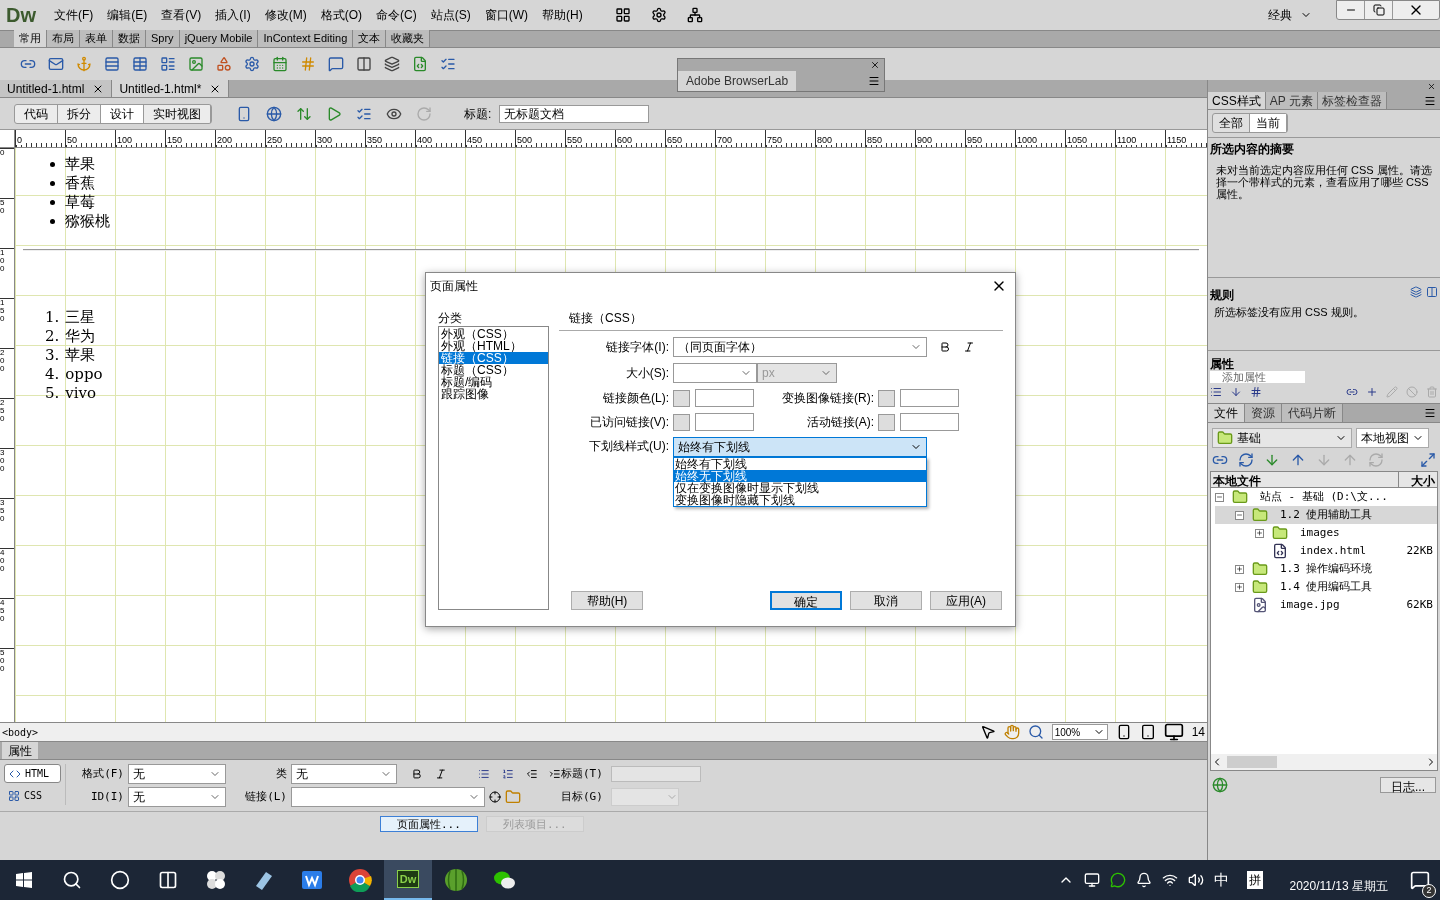 This screenshot has width=1440, height=900. Describe the element at coordinates (806, 600) in the screenshot. I see `dialog-button: 确定` at that location.